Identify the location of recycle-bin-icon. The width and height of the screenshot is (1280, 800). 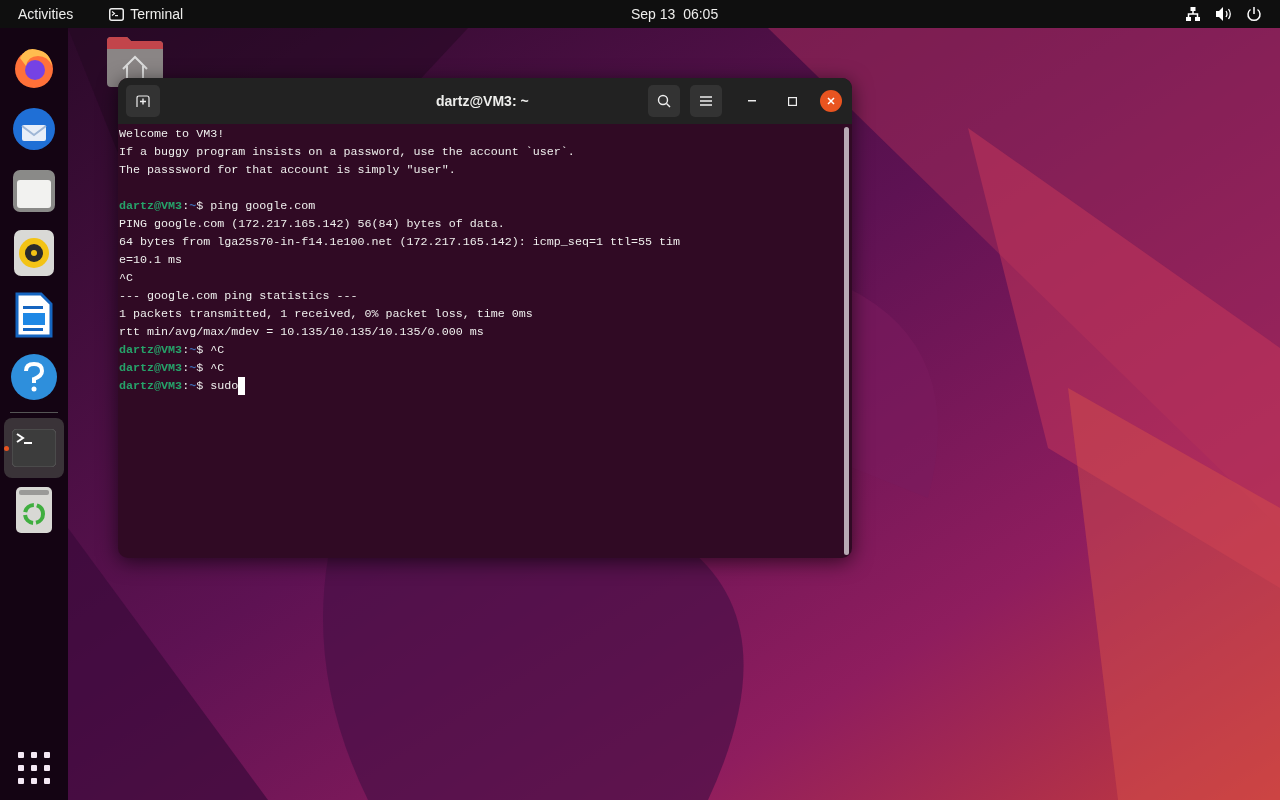
(34, 510).